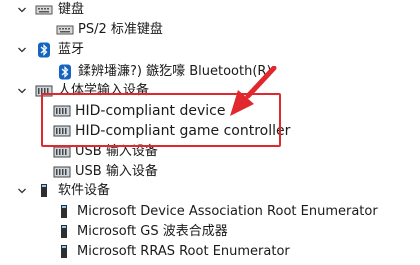 The image size is (420, 265). Describe the element at coordinates (62, 172) in the screenshot. I see `hid-device-icon` at that location.